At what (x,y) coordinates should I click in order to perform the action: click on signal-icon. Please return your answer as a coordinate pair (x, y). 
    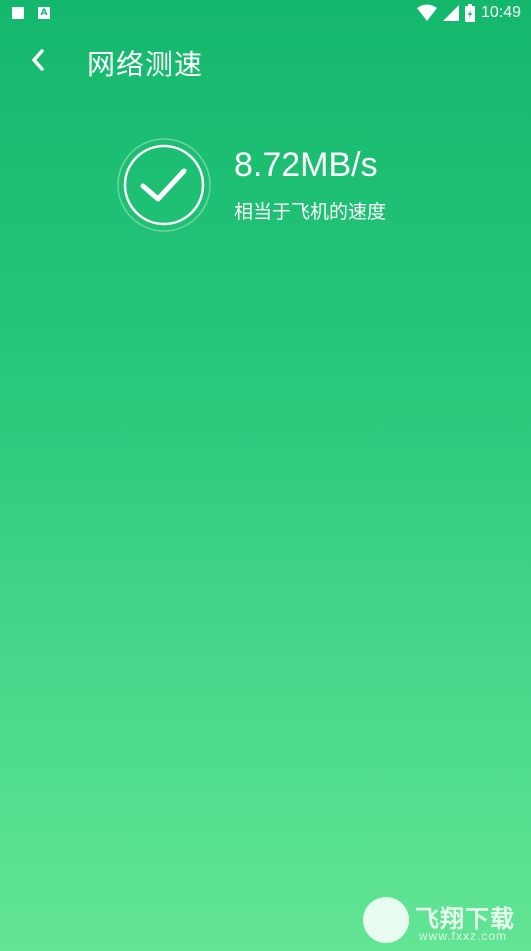
    Looking at the image, I should click on (450, 13).